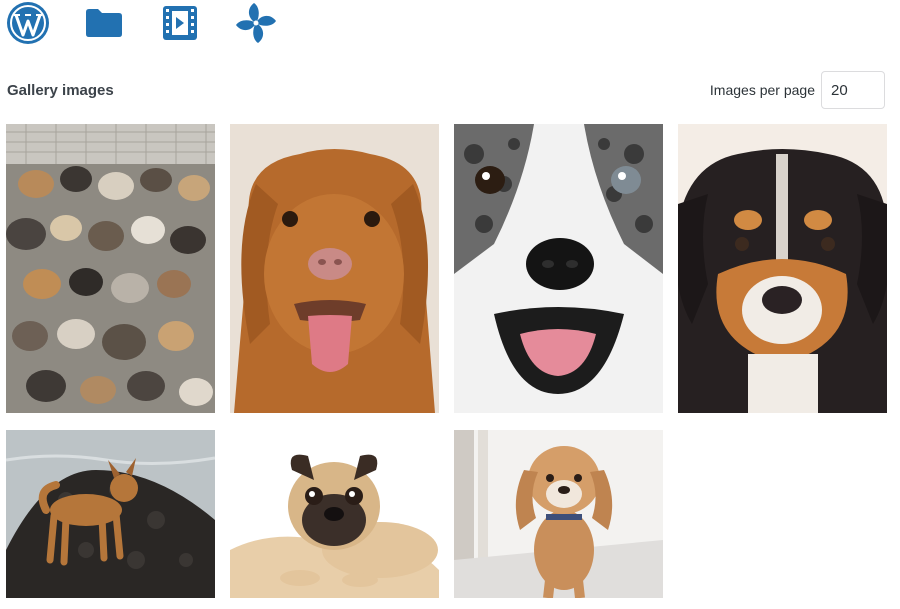  Describe the element at coordinates (558, 268) in the screenshot. I see `gallery-image-merle-dog` at that location.